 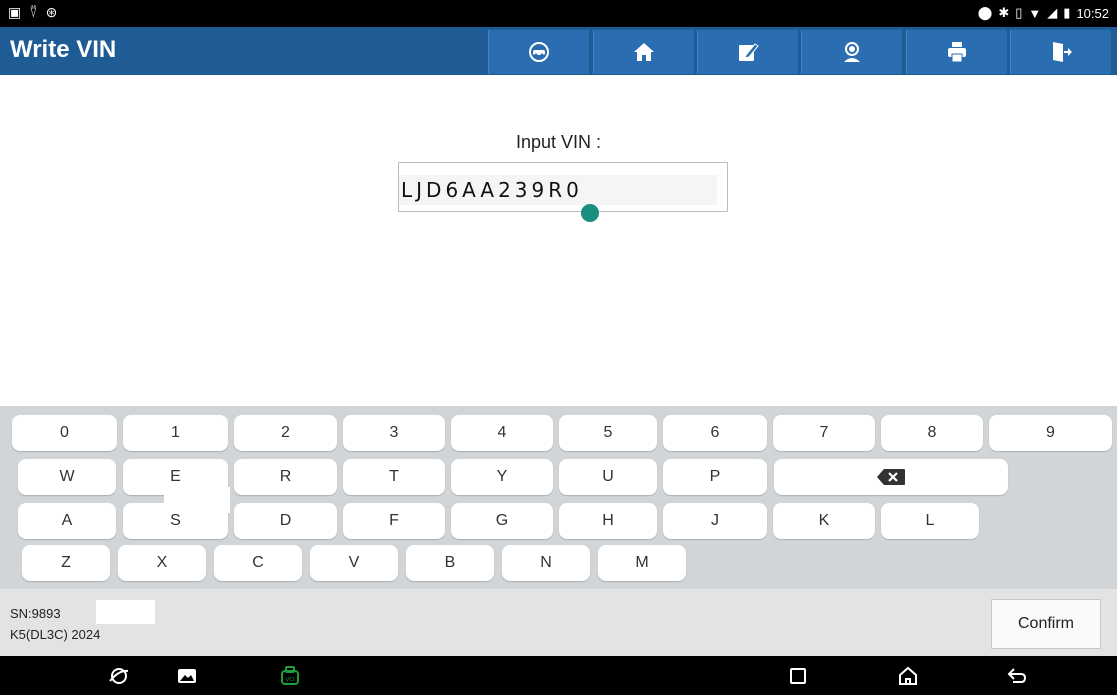 I want to click on notification-icon: ▣, so click(x=15, y=12).